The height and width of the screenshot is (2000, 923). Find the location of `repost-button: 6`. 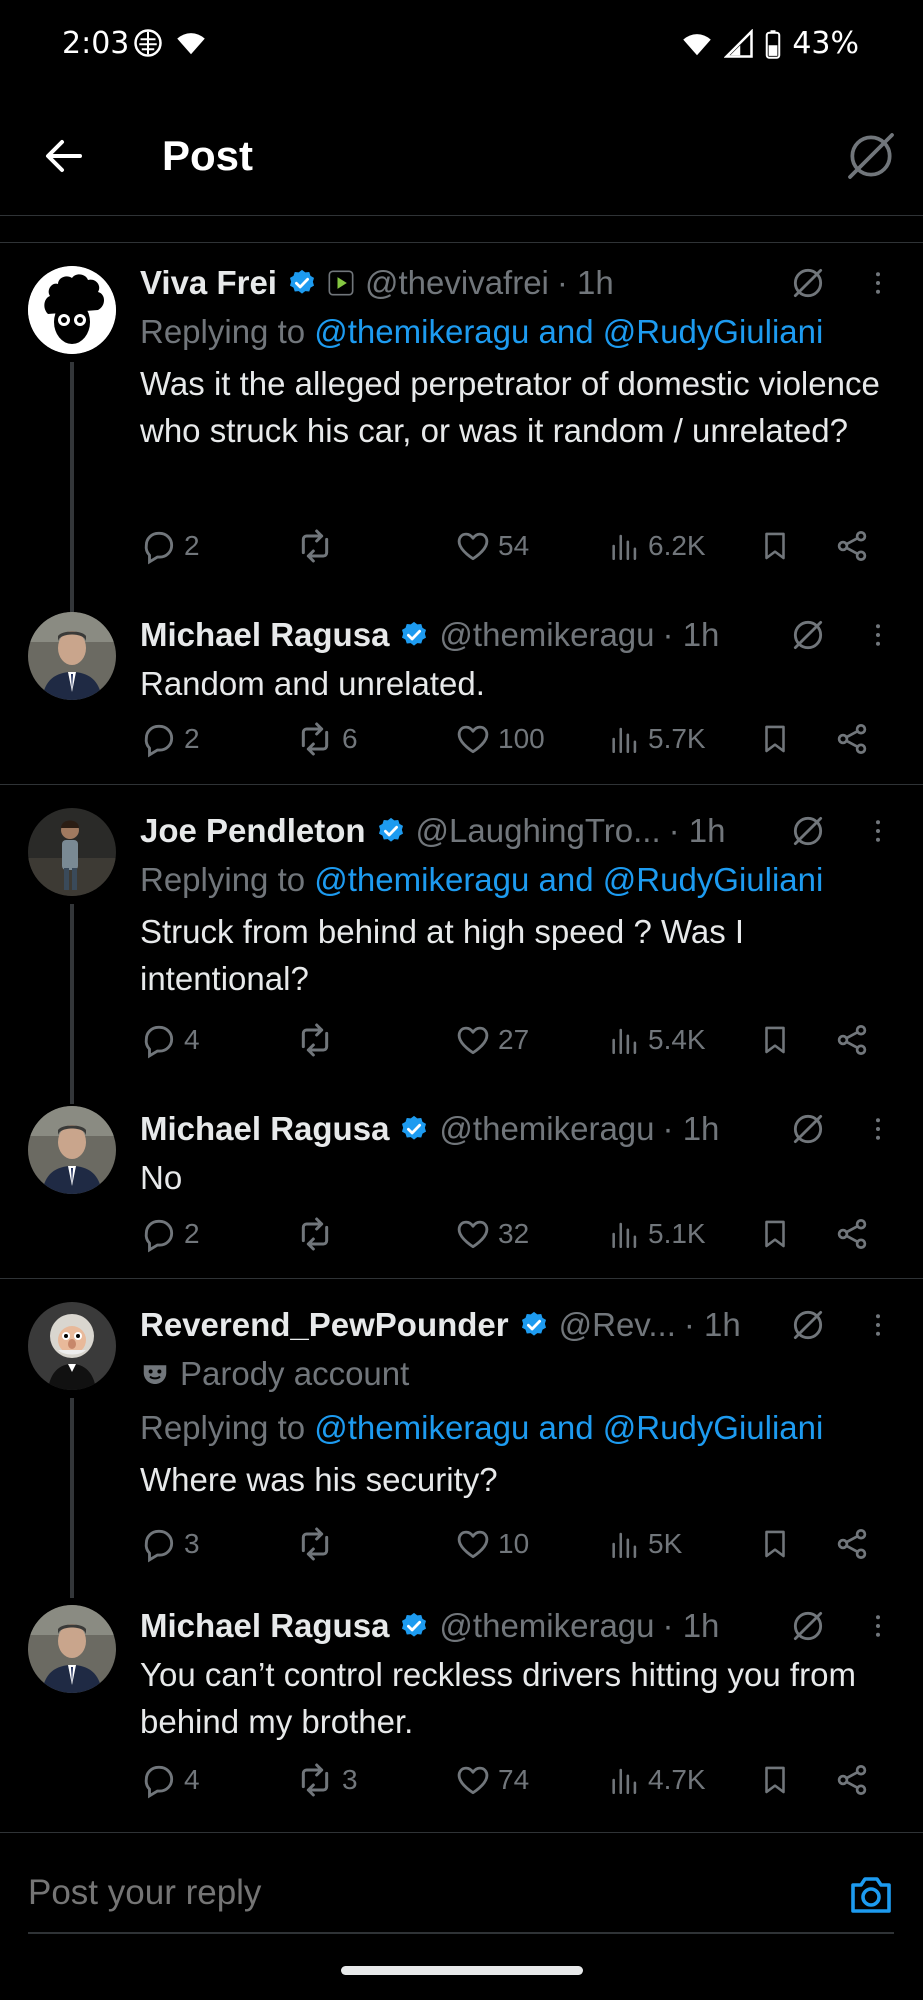

repost-button: 6 is located at coordinates (326, 739).